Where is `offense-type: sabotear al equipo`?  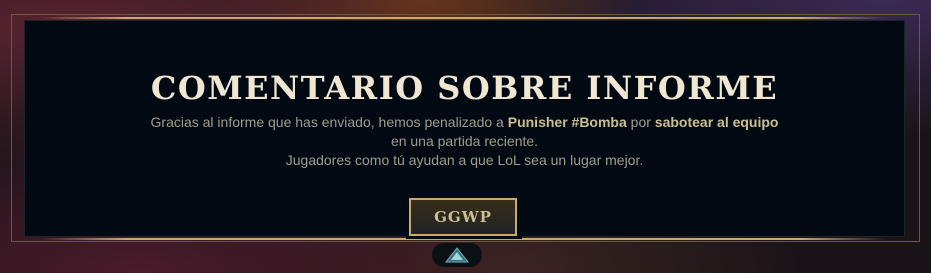 offense-type: sabotear al equipo is located at coordinates (716, 122).